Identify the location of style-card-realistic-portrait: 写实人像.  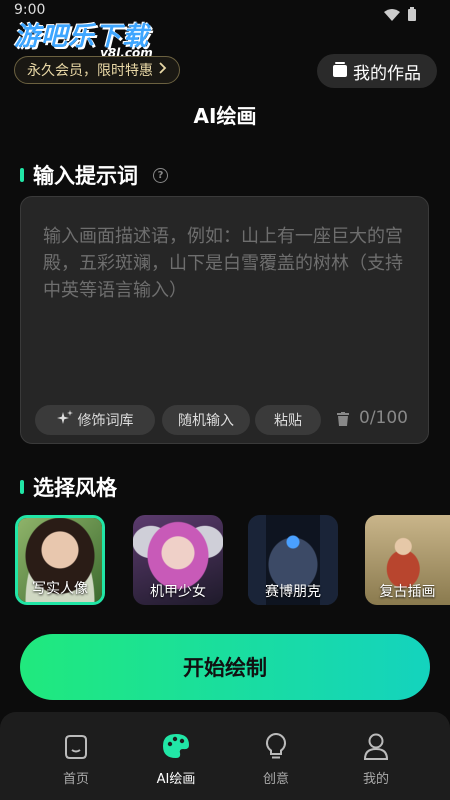
(60, 560).